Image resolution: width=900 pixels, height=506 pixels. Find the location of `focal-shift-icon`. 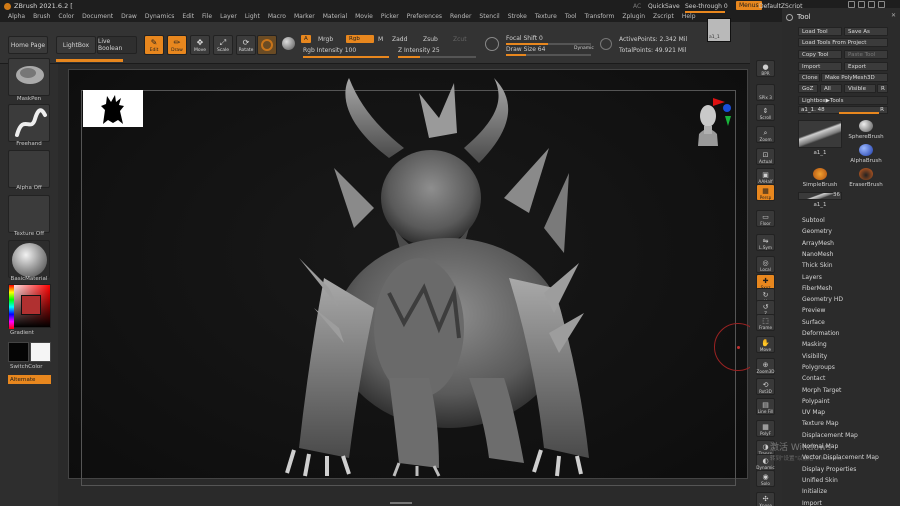

focal-shift-icon is located at coordinates (492, 44).